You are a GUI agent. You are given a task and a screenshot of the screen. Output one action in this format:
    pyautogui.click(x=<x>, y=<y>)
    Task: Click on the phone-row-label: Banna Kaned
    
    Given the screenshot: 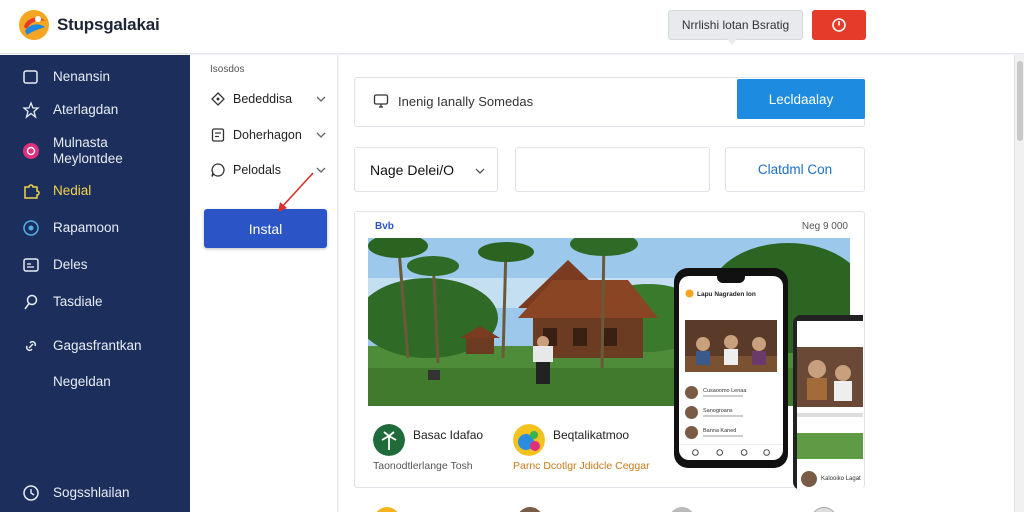 What is the action you would take?
    pyautogui.click(x=720, y=431)
    